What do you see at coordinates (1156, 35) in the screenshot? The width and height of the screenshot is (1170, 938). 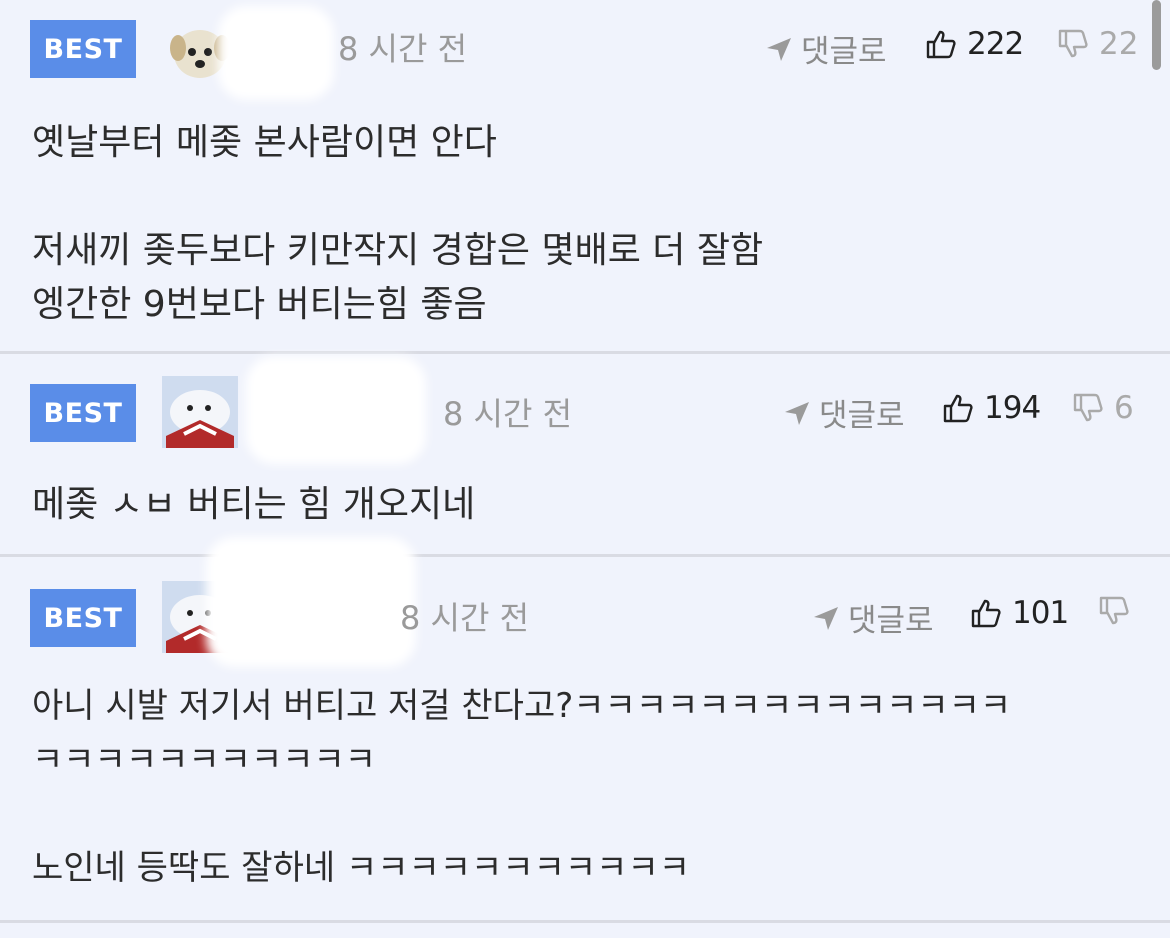 I see `scrollbar` at bounding box center [1156, 35].